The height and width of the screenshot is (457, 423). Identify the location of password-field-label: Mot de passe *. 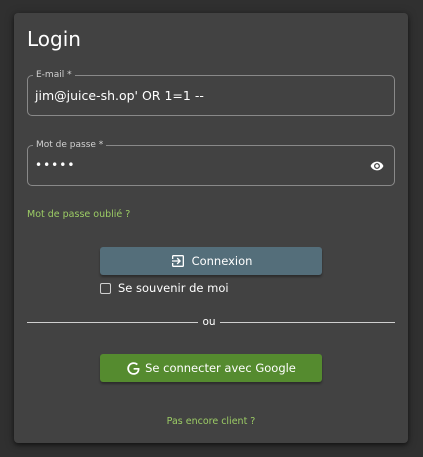
(70, 145).